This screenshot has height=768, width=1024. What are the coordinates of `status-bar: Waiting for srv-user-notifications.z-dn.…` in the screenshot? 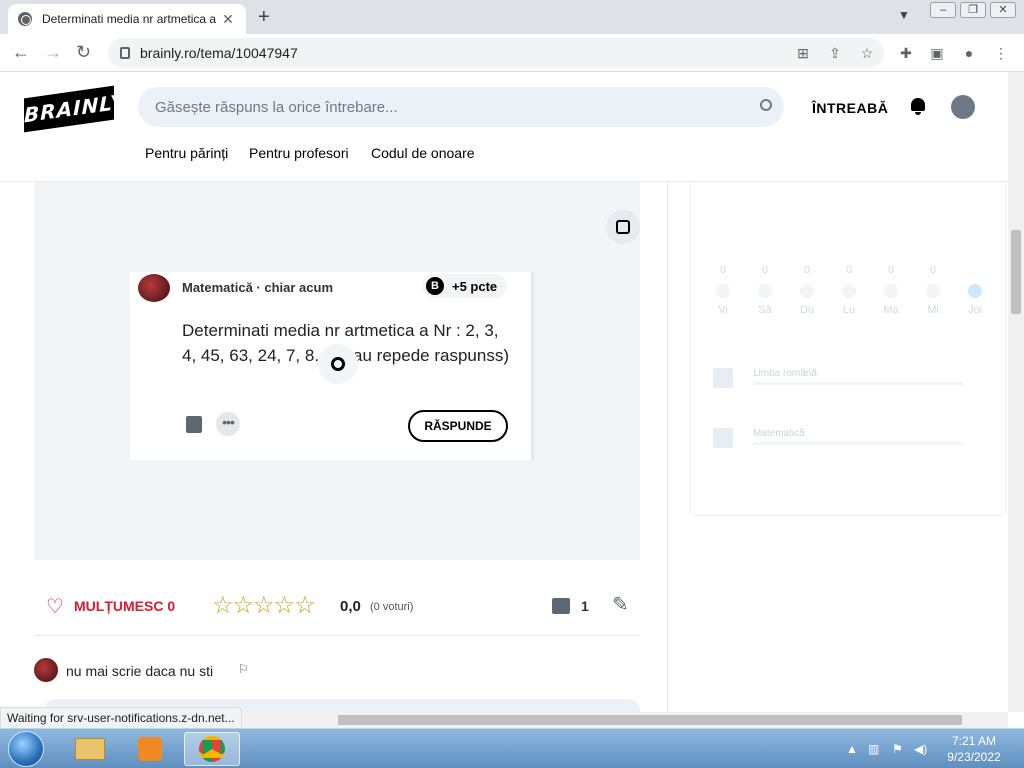 It's located at (121, 718).